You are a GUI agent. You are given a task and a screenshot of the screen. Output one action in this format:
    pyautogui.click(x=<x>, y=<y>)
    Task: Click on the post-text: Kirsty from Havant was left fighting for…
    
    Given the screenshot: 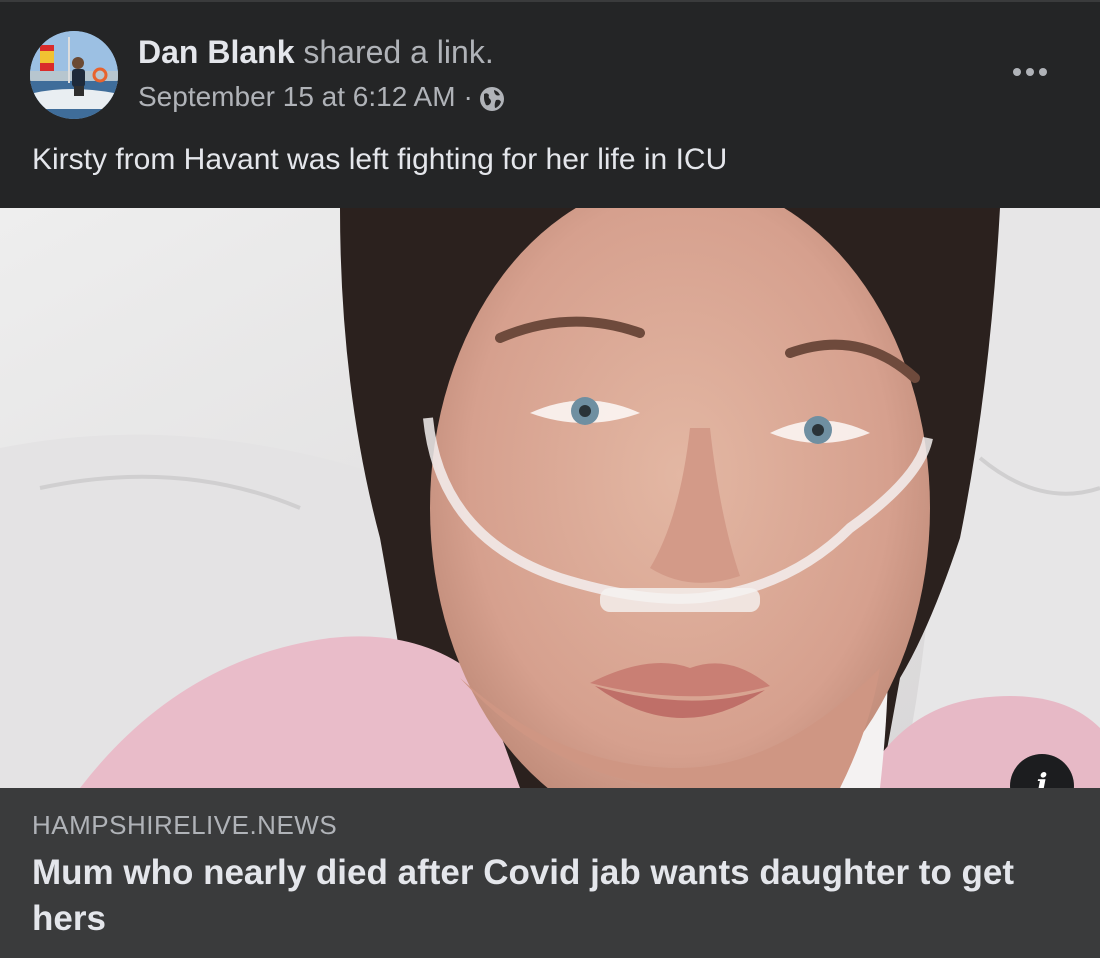 What is the action you would take?
    pyautogui.click(x=380, y=159)
    